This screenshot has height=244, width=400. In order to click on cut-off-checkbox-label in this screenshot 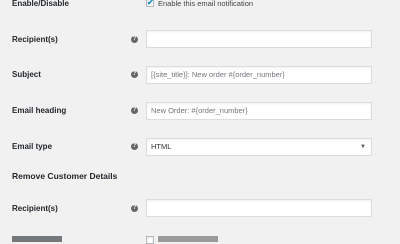, I will do `click(188, 239)`.